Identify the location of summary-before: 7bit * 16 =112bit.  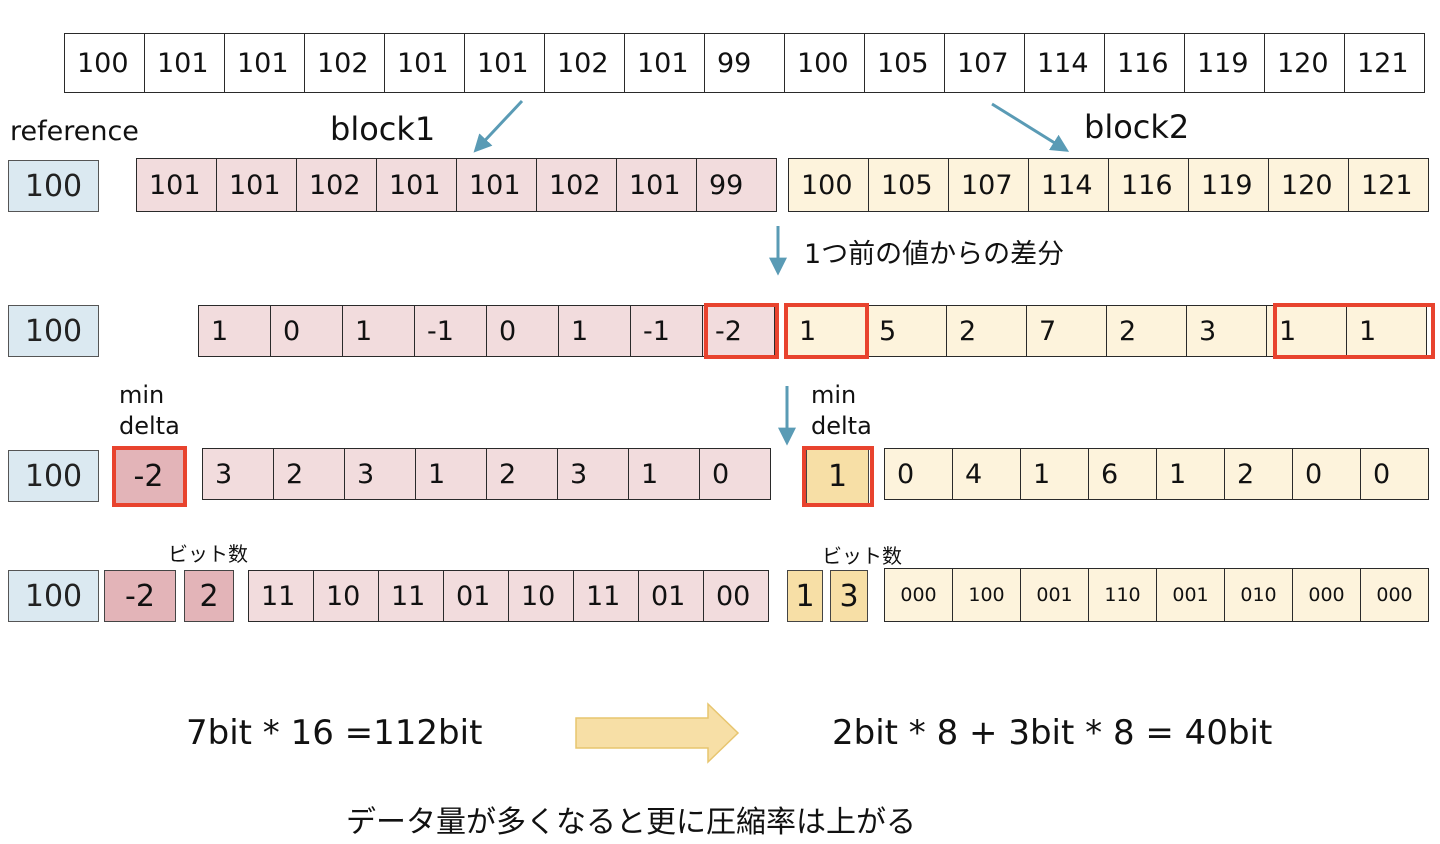
(334, 733).